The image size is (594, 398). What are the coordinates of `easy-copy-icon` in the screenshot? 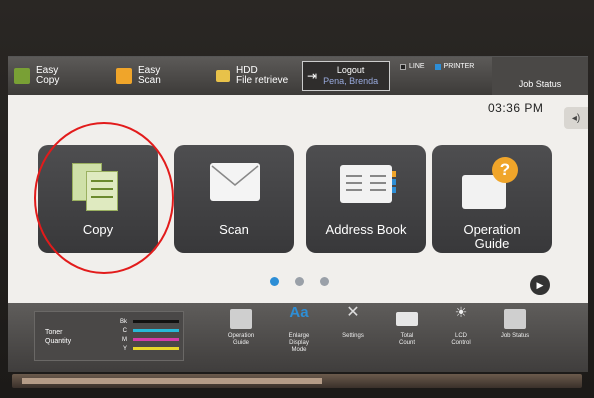 It's located at (22, 76).